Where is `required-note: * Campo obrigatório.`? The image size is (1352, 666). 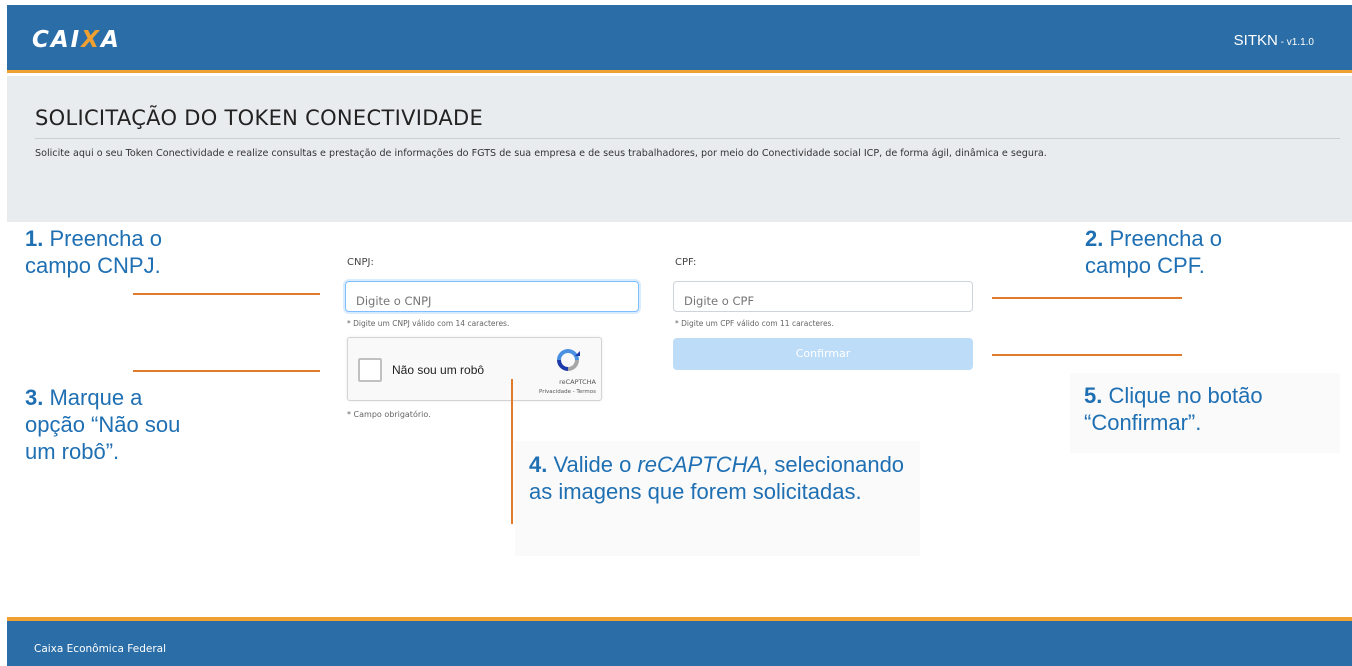 required-note: * Campo obrigatório. is located at coordinates (389, 414).